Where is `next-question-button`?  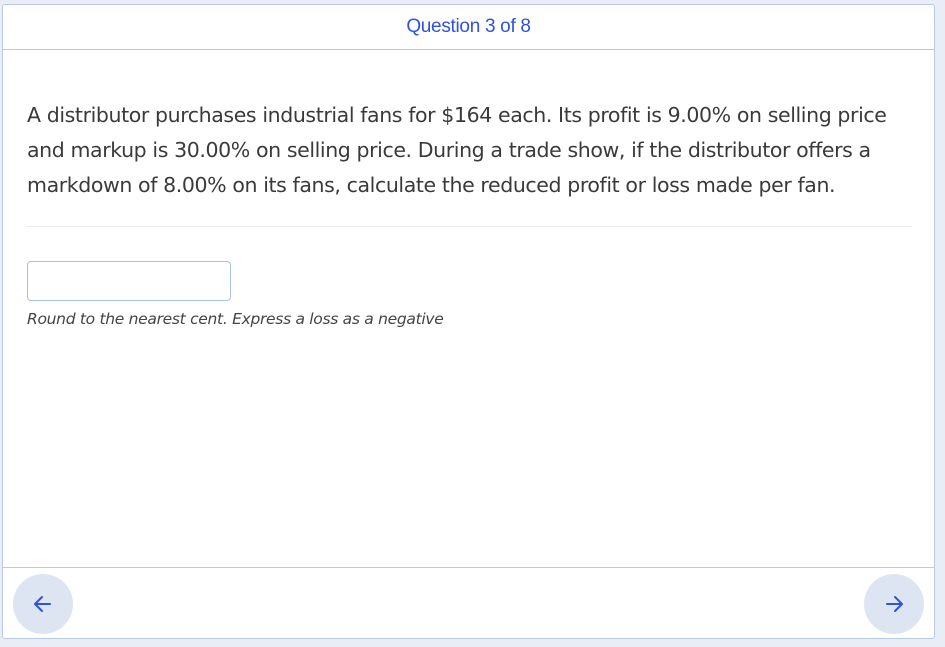 next-question-button is located at coordinates (894, 604).